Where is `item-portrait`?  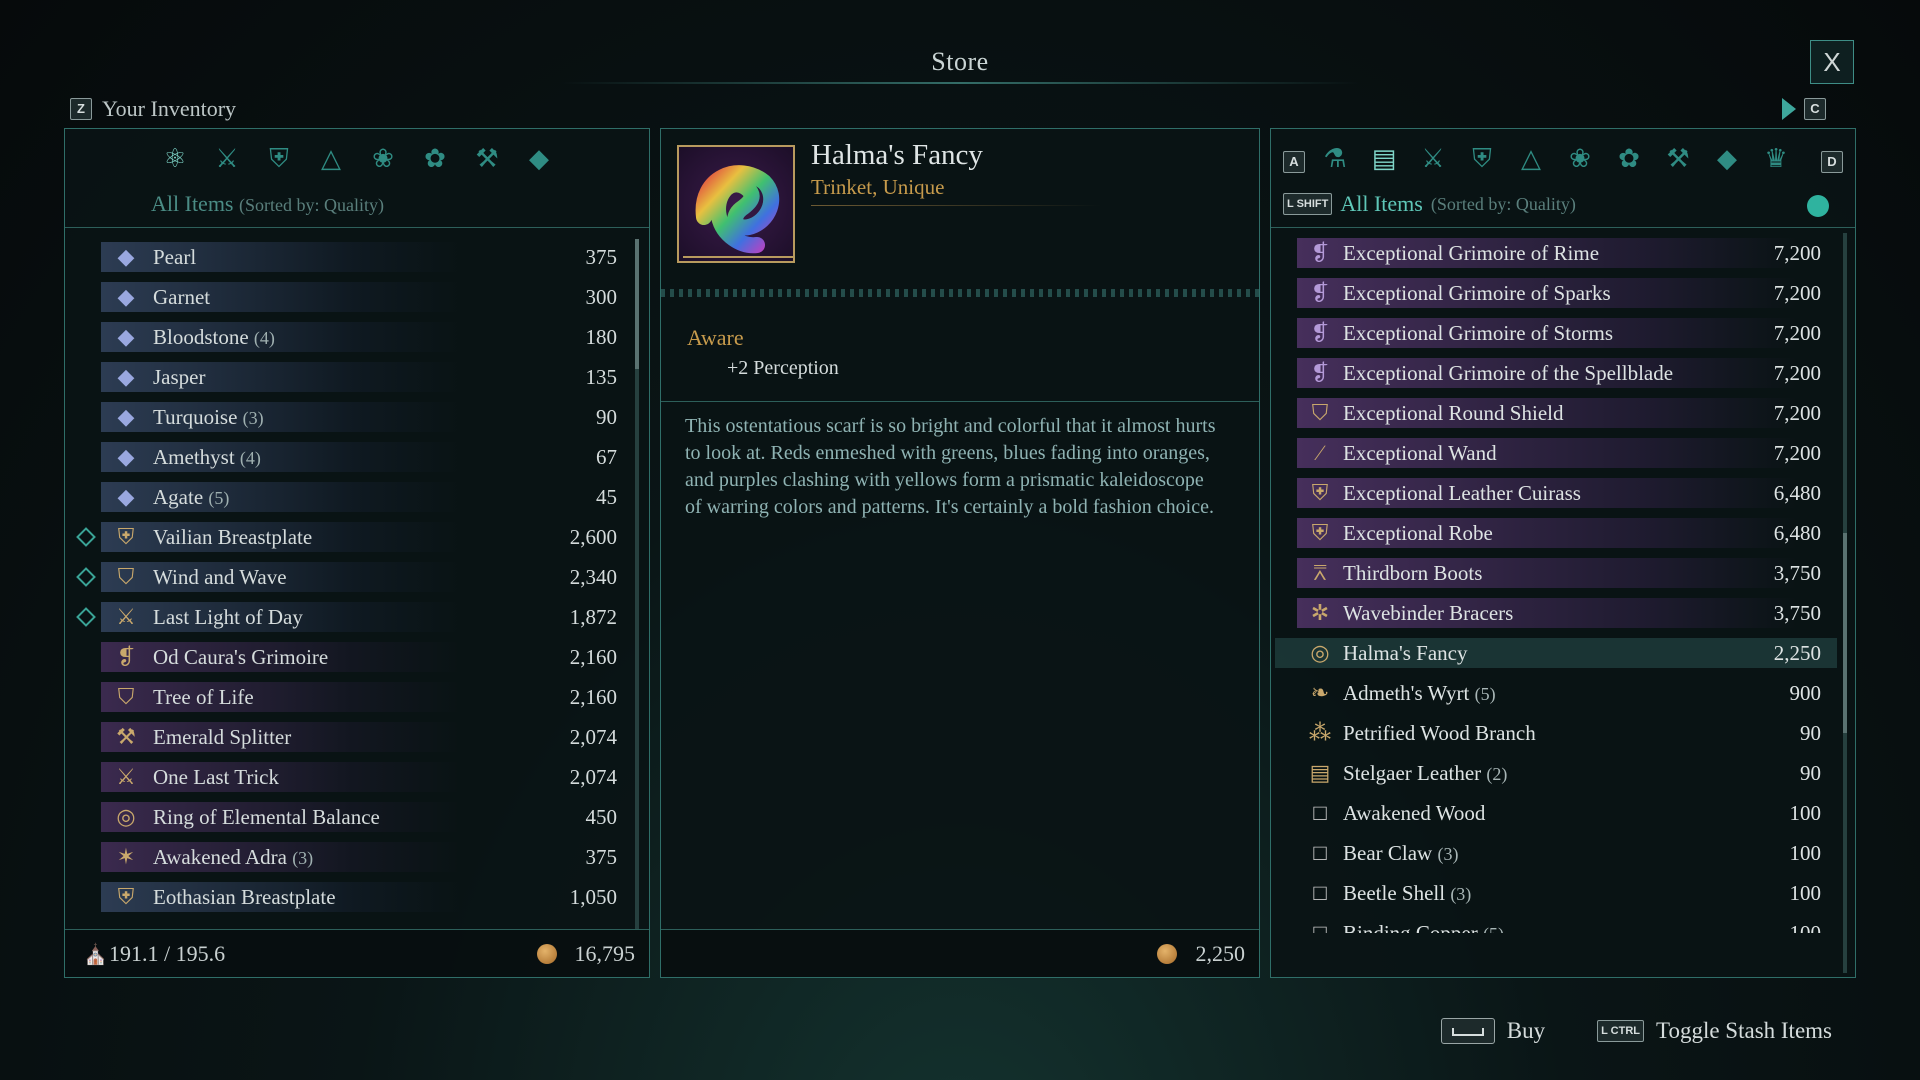 item-portrait is located at coordinates (736, 204).